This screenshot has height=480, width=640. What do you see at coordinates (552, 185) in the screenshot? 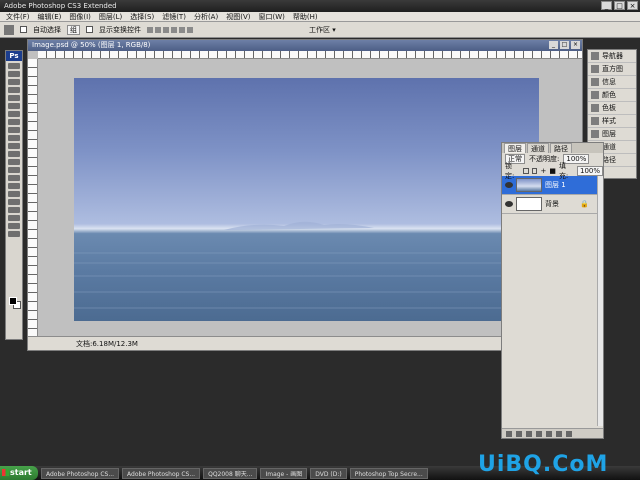
I see `layer-row-1: 图层 1` at bounding box center [552, 185].